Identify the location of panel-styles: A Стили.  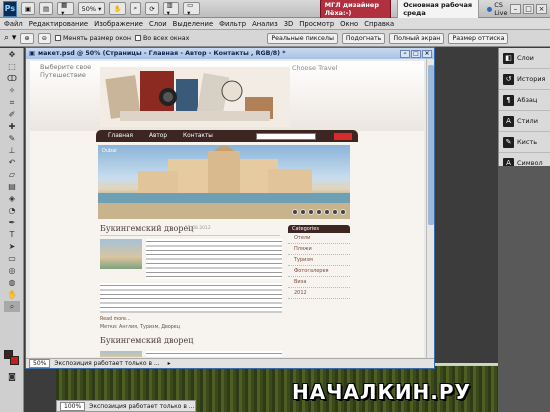
(524, 121).